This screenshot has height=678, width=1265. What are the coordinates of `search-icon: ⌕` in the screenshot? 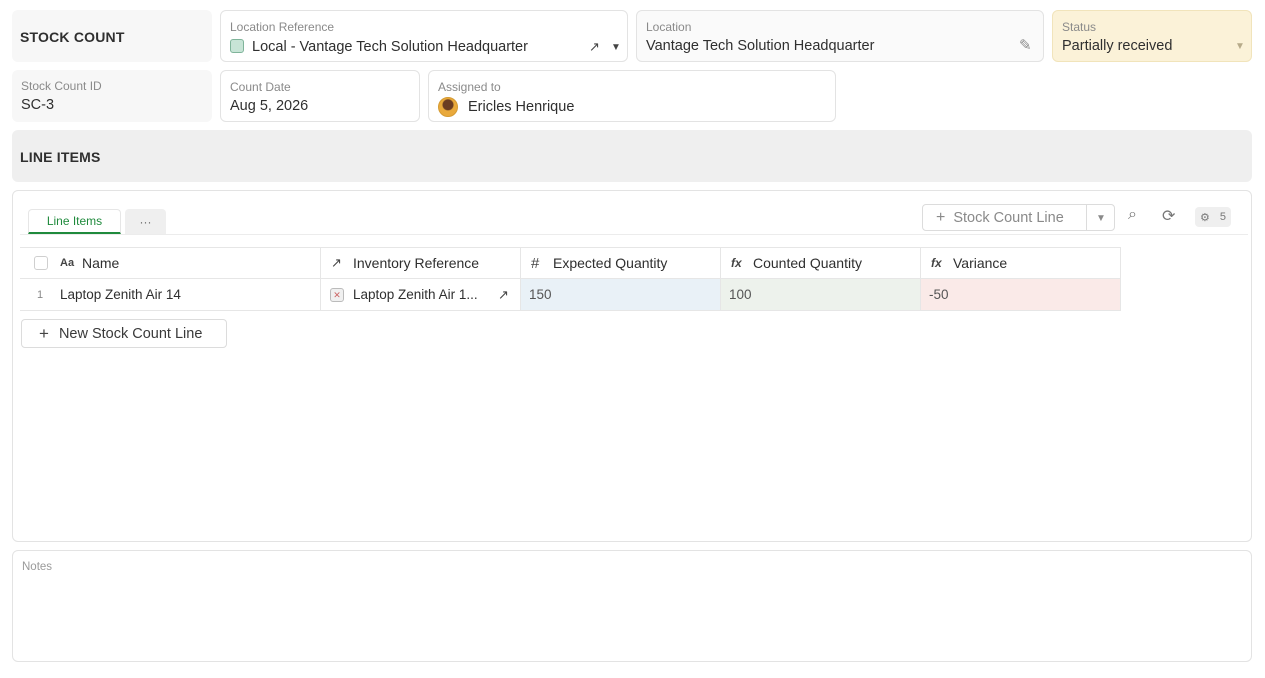 It's located at (1132, 215).